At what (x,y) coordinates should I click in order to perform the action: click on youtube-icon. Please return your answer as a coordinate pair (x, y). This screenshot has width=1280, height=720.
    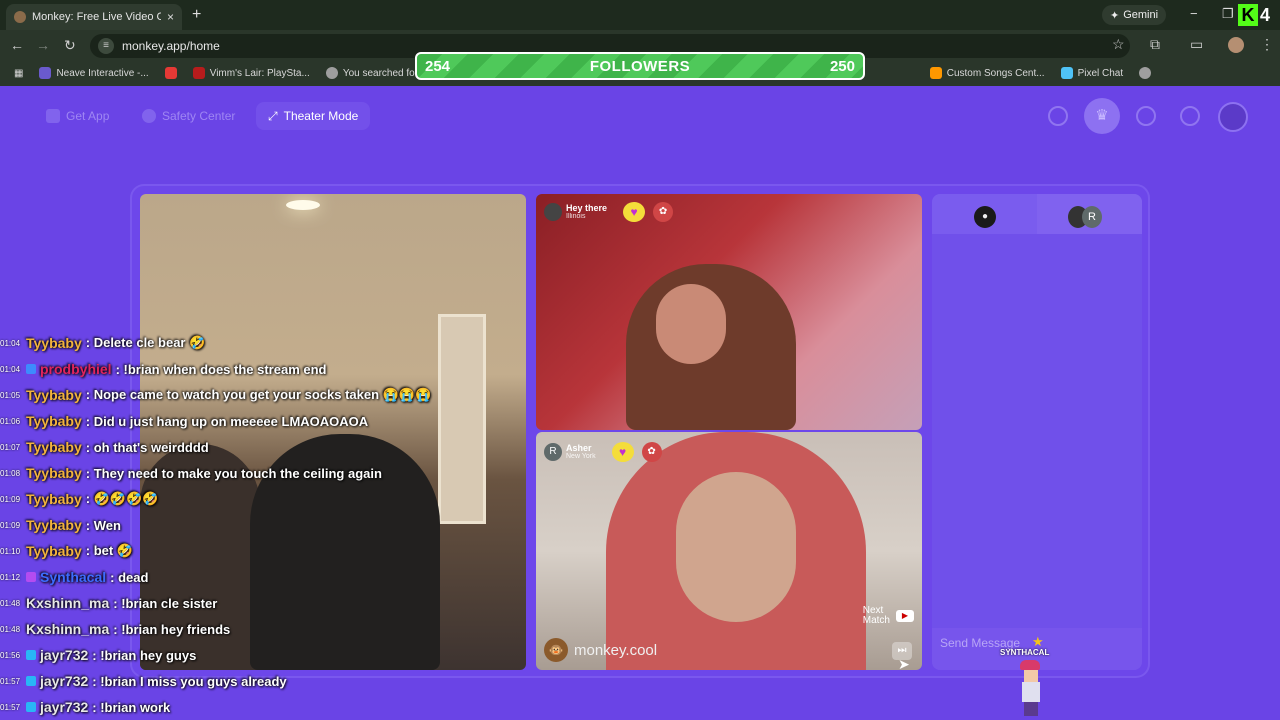
    Looking at the image, I should click on (170, 73).